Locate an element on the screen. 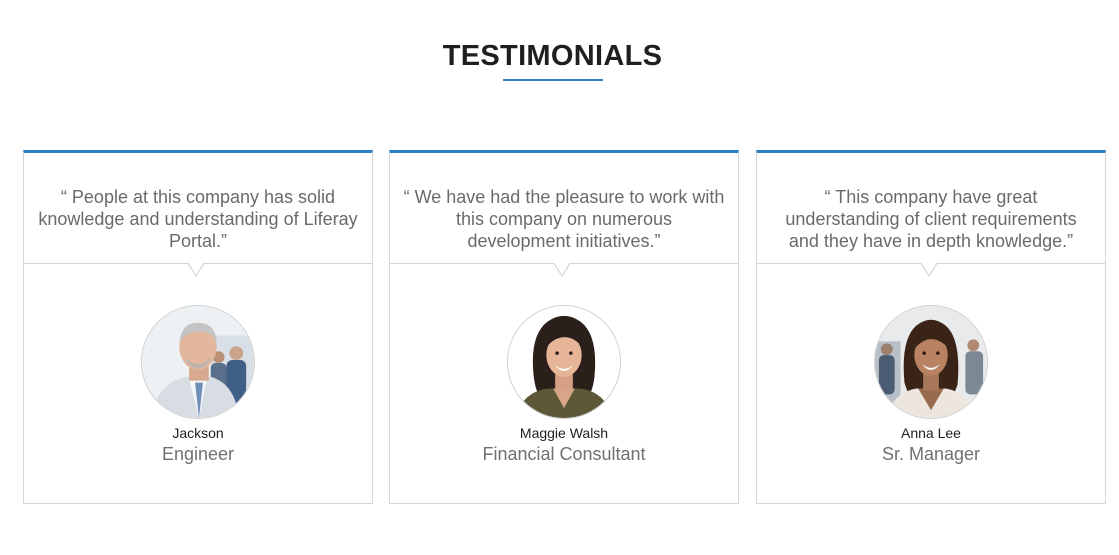 This screenshot has width=1119, height=555. section-title: TESTIMONIALS is located at coordinates (552, 56).